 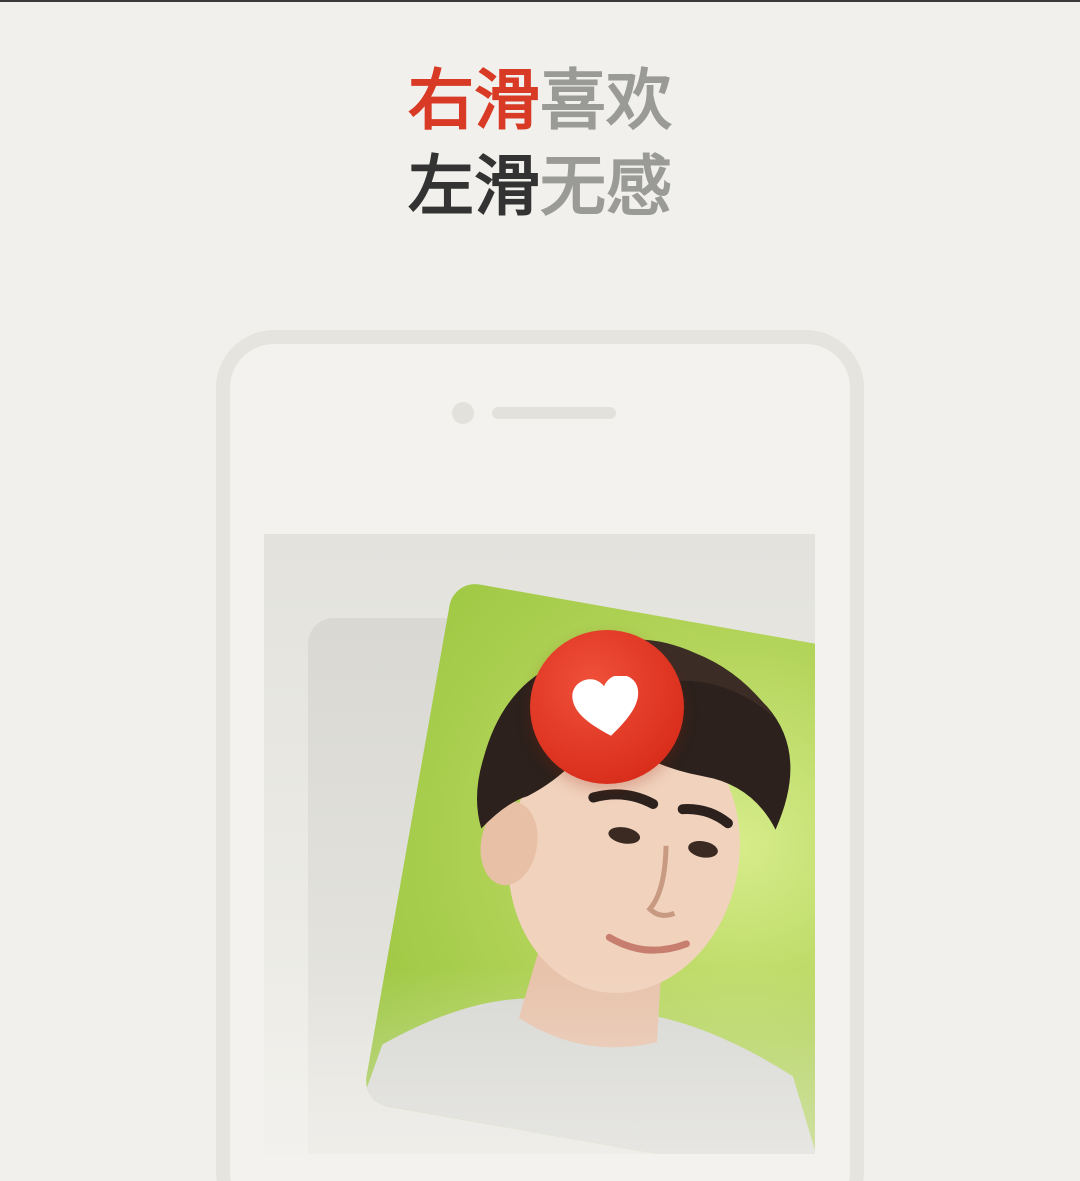 I want to click on heart-icon, so click(x=605, y=706).